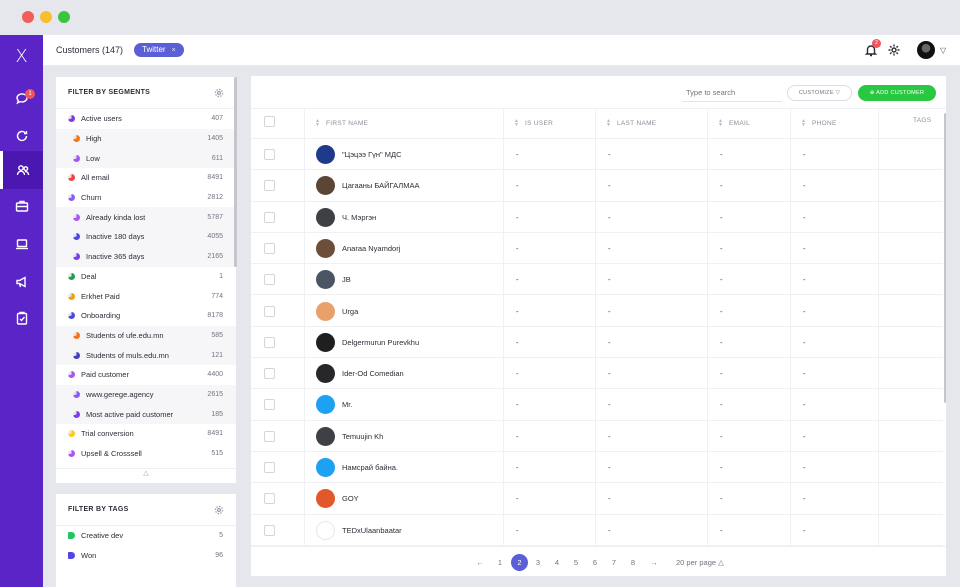 This screenshot has width=960, height=587. Describe the element at coordinates (146, 394) in the screenshot. I see `segment-item: www.gerege.agency 2615` at that location.